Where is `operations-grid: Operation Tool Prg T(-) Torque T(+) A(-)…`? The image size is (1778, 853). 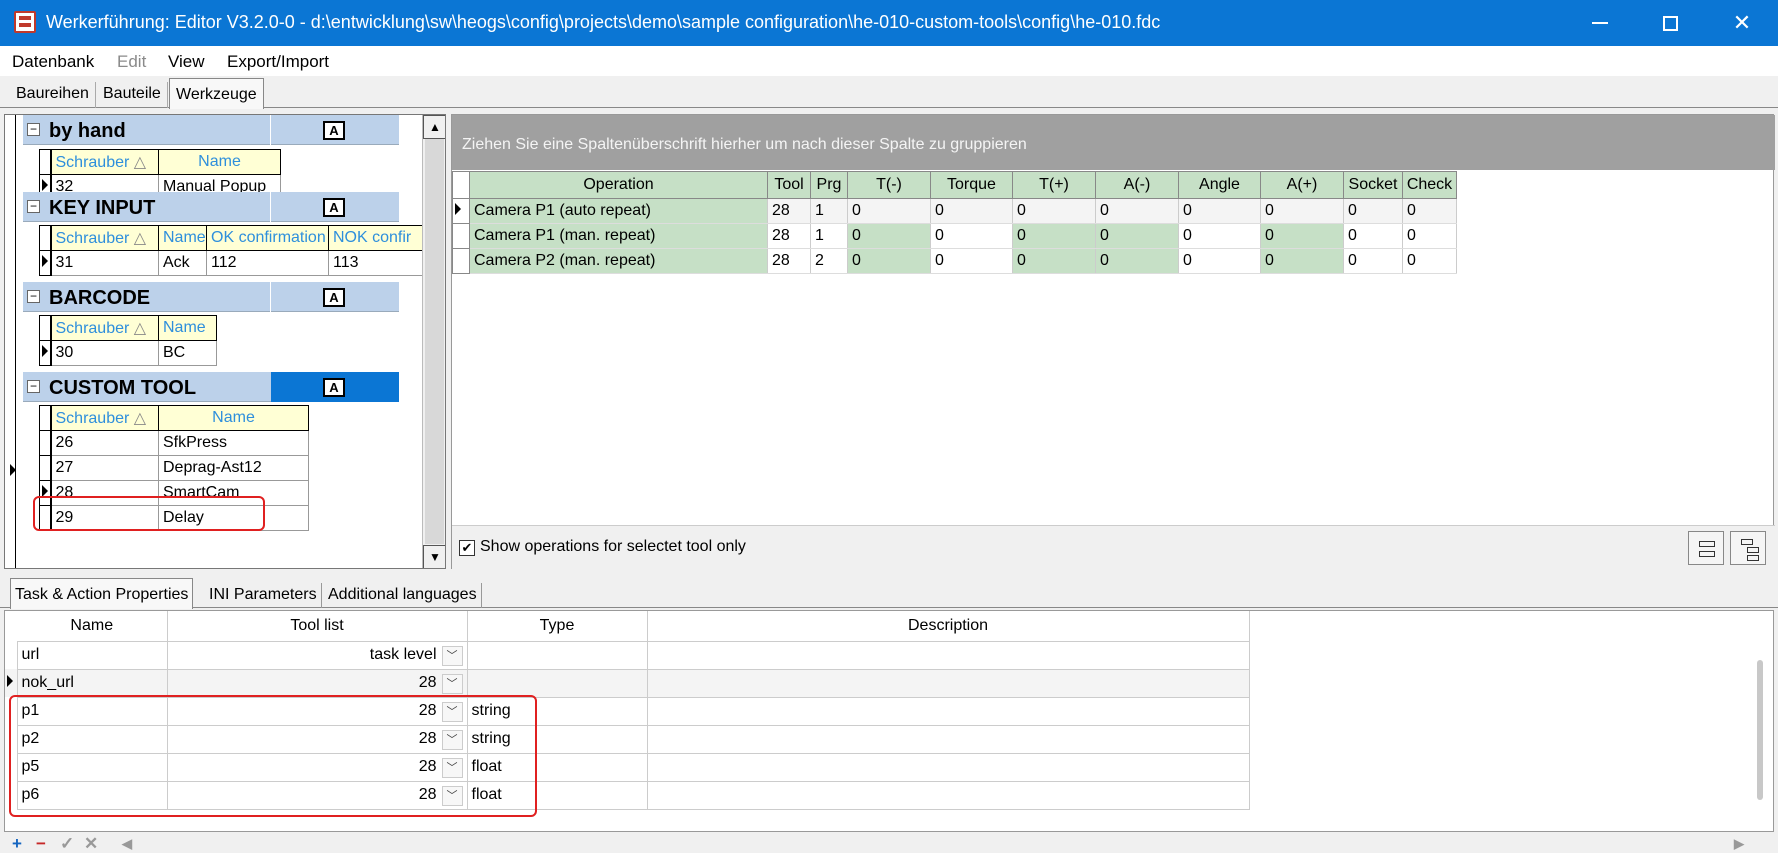 operations-grid: Operation Tool Prg T(-) Torque T(+) A(-)… is located at coordinates (954, 222).